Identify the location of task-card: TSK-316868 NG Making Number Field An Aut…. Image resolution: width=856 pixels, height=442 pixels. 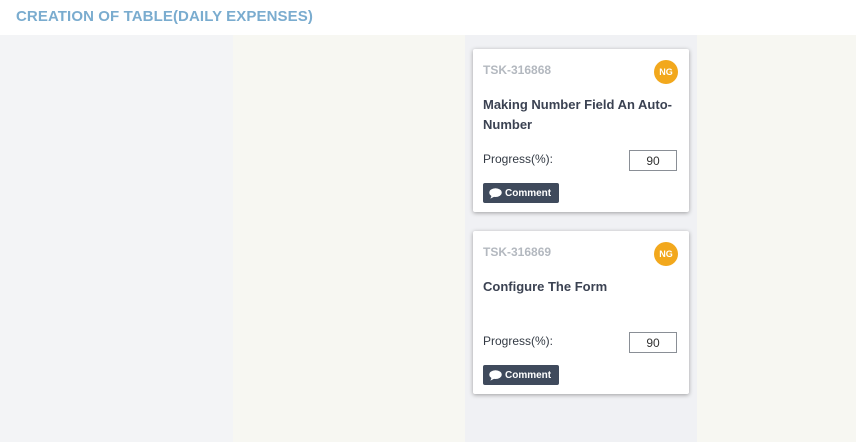
(581, 130).